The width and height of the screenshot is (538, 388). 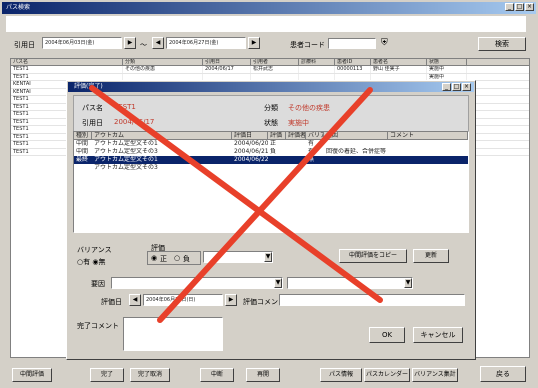 I want to click on suspend-button: 中断, so click(x=217, y=375).